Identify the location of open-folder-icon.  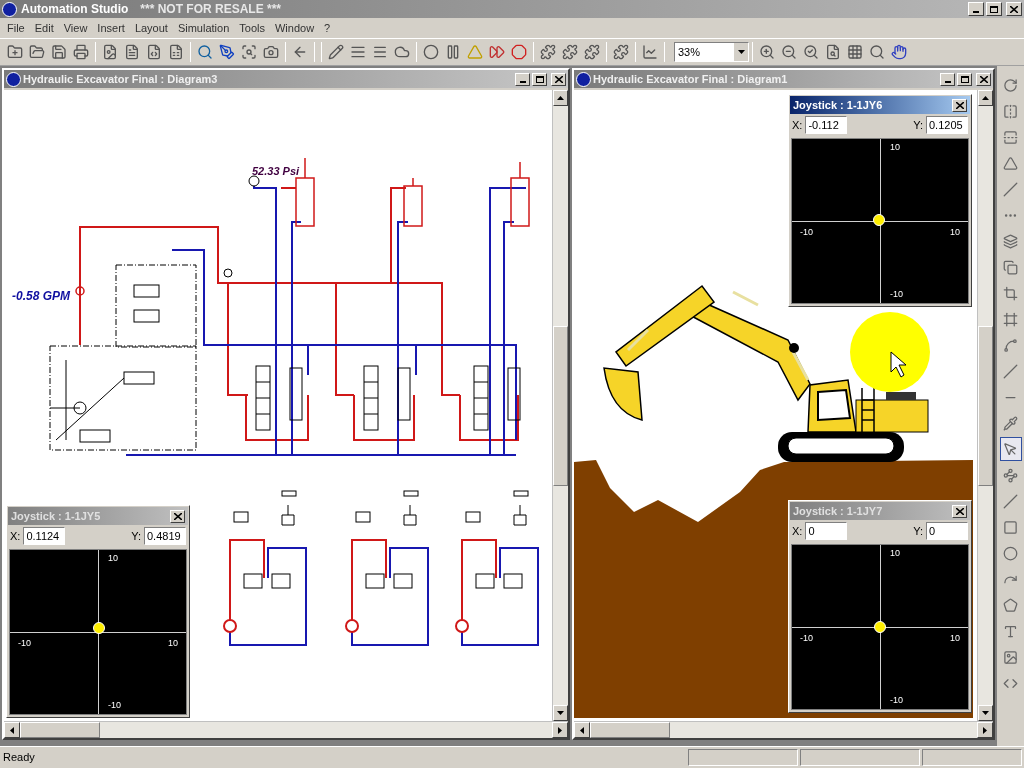
(37, 52).